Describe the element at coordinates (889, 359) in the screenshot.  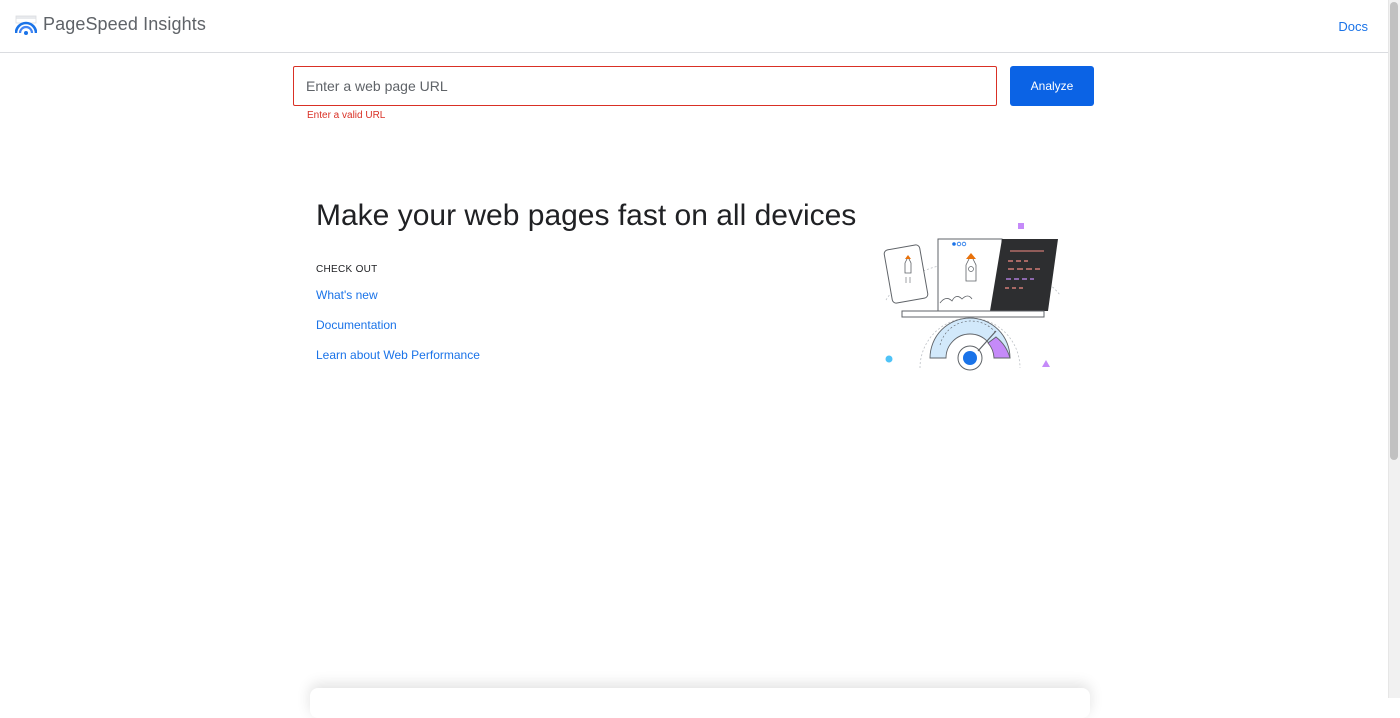
I see `dot-decoration-icon` at that location.